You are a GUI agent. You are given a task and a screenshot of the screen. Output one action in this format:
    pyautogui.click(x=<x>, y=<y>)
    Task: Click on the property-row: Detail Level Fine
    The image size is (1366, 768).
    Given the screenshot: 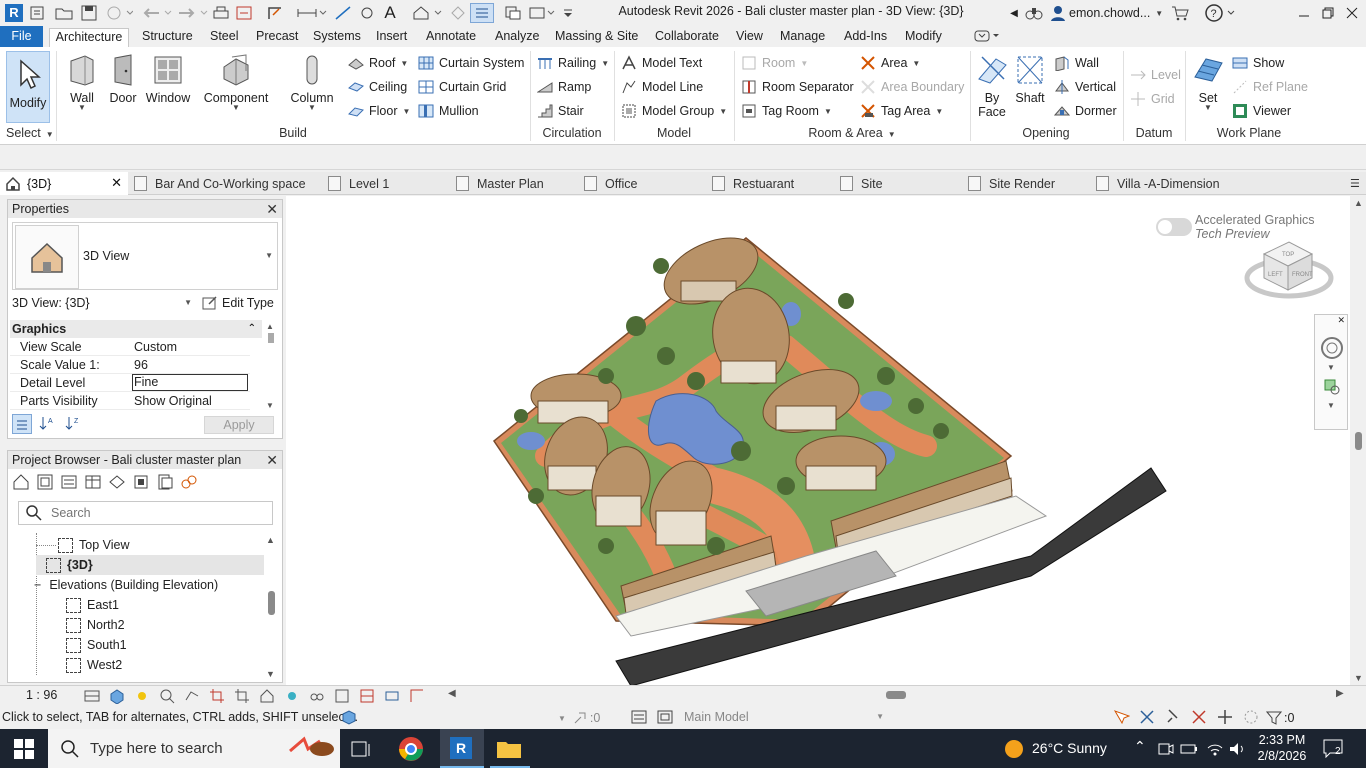 What is the action you would take?
    pyautogui.click(x=130, y=383)
    